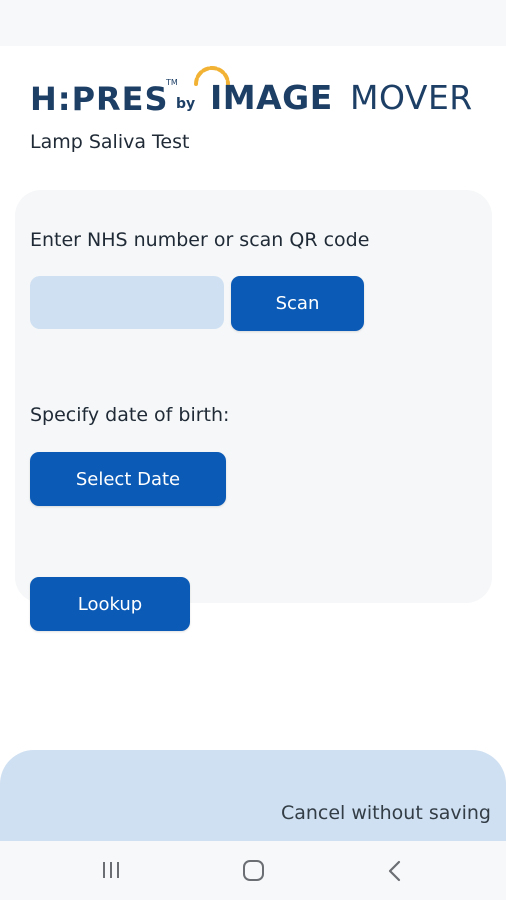 This screenshot has height=900, width=506. What do you see at coordinates (112, 871) in the screenshot?
I see `recents-icon` at bounding box center [112, 871].